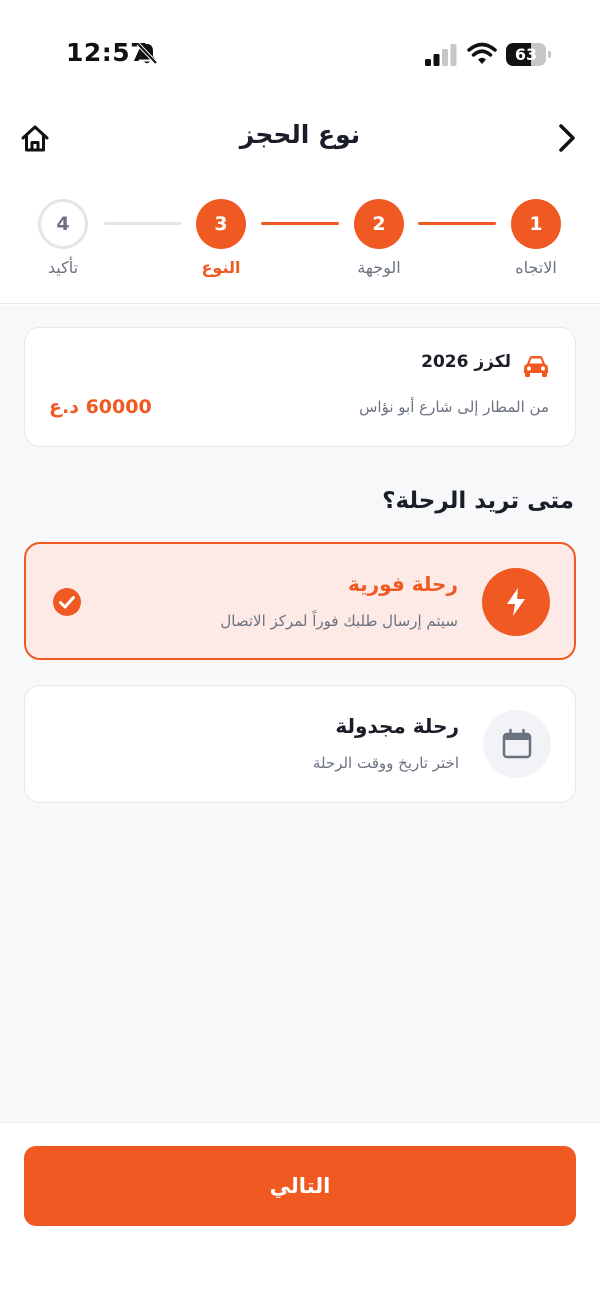  Describe the element at coordinates (63, 267) in the screenshot. I see `step-4-label: تأكيد` at that location.